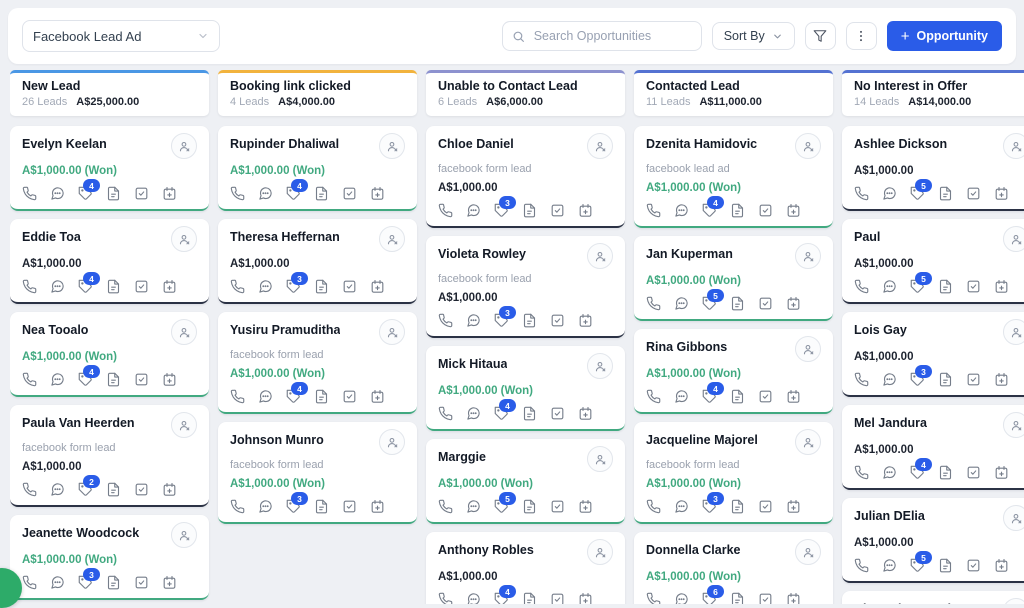 Image resolution: width=1024 pixels, height=608 pixels. What do you see at coordinates (121, 36) in the screenshot?
I see `pipeline-select: Facebook Lead Ad` at bounding box center [121, 36].